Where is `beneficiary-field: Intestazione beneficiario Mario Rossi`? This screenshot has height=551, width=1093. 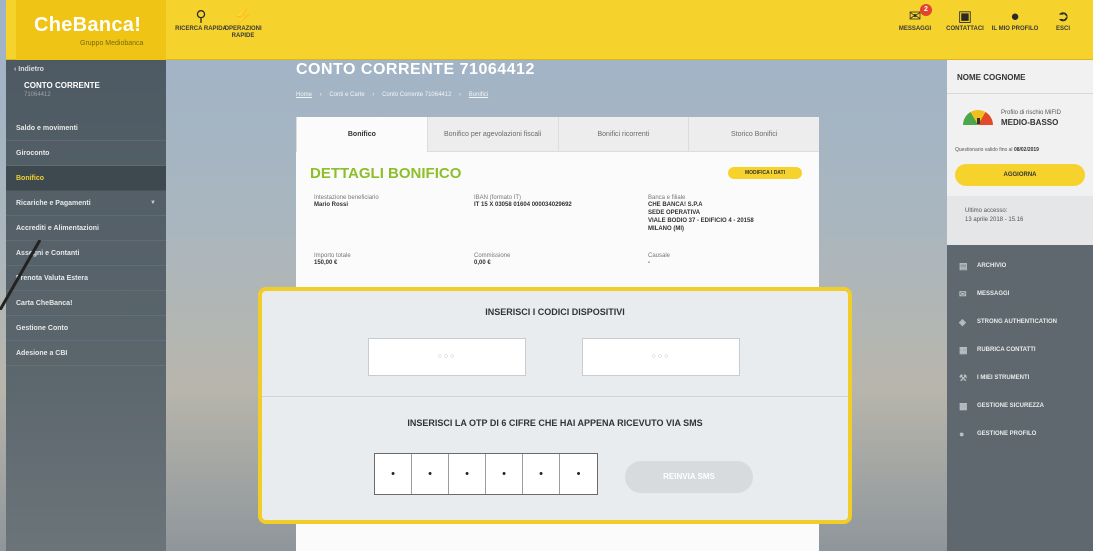
beneficiary-field: Intestazione beneficiario Mario Rossi is located at coordinates (346, 202).